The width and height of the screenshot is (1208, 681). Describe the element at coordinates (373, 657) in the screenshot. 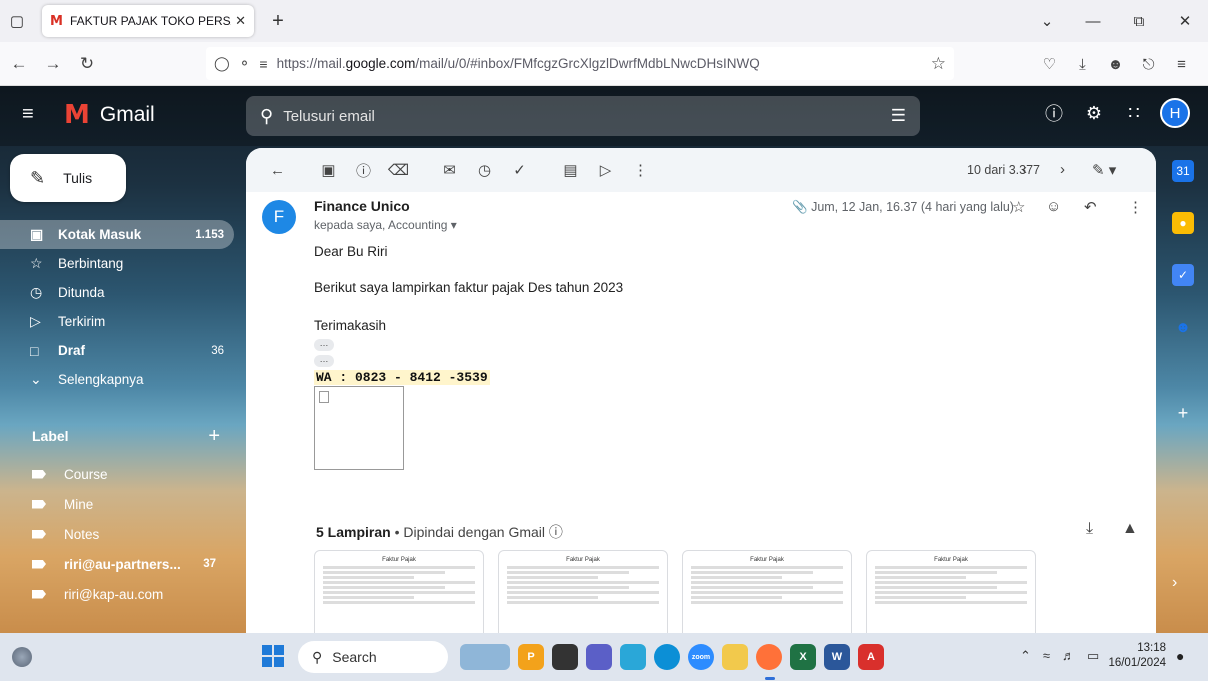

I see `taskbar-search: ⚲ Search` at that location.